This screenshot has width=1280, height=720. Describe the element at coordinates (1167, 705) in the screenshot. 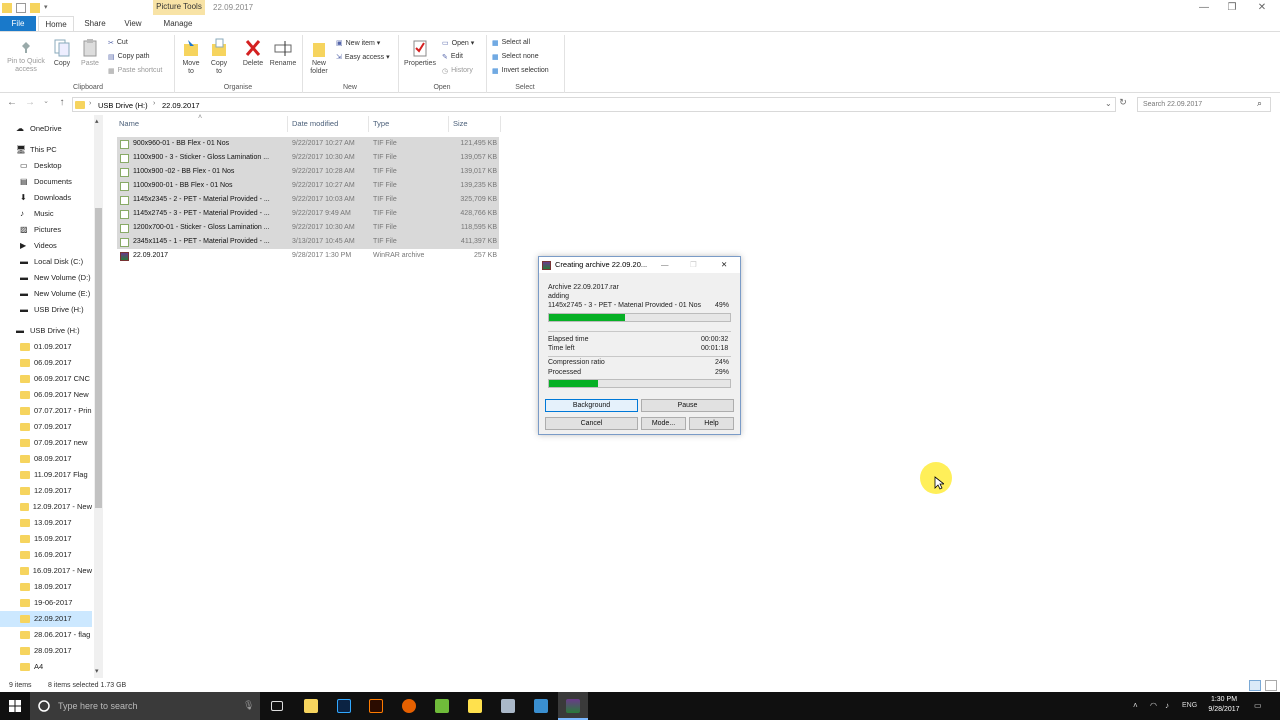

I see `volume-icon: ♪` at that location.